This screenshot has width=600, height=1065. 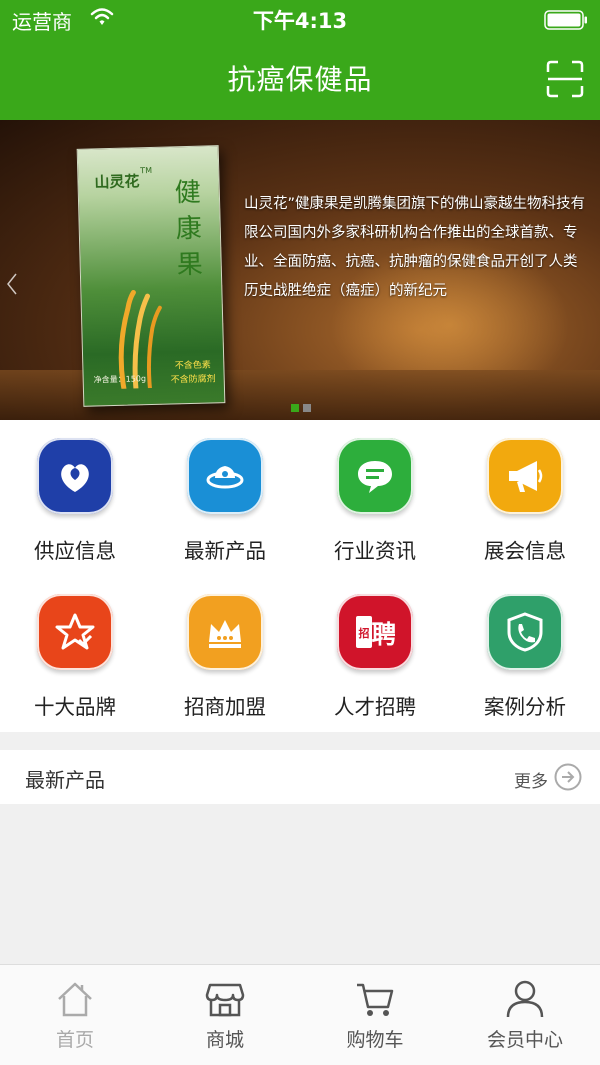 I want to click on chevron-left-icon, so click(x=12, y=284).